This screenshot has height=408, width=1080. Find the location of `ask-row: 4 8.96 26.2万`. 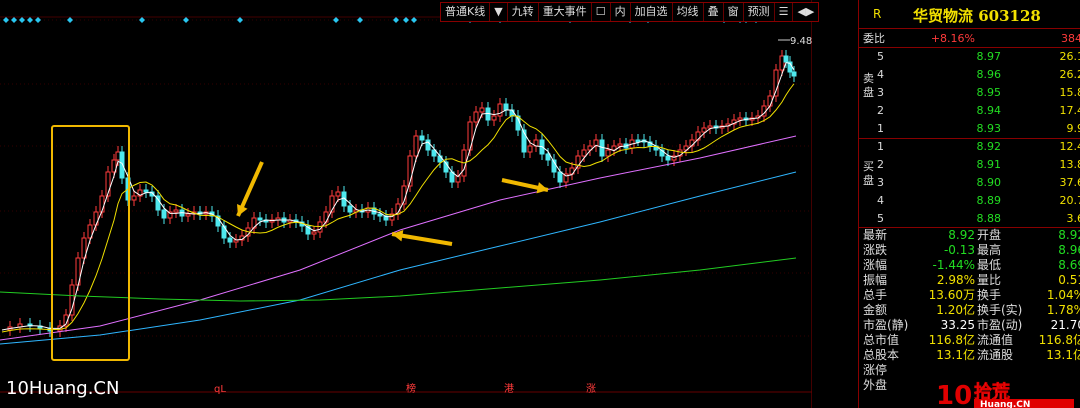

ask-row: 4 8.96 26.2万 is located at coordinates (969, 74).